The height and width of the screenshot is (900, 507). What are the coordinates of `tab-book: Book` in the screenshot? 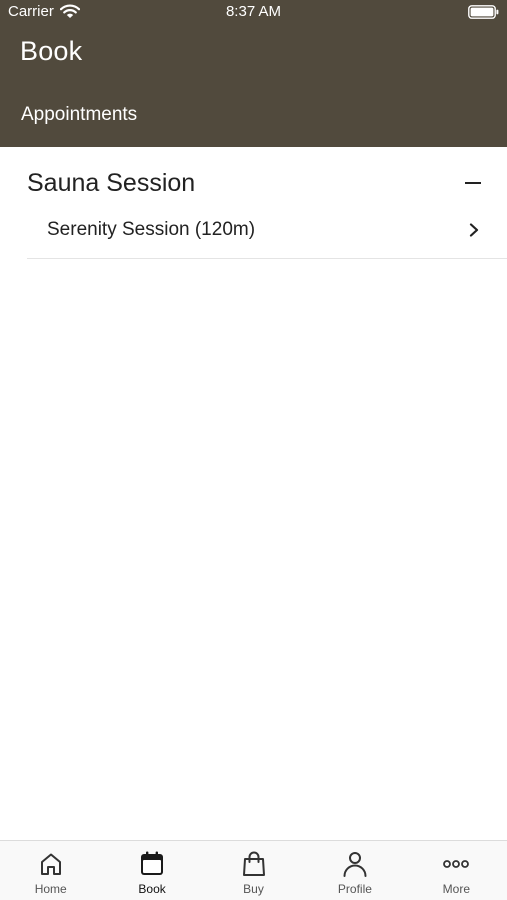 It's located at (151, 870).